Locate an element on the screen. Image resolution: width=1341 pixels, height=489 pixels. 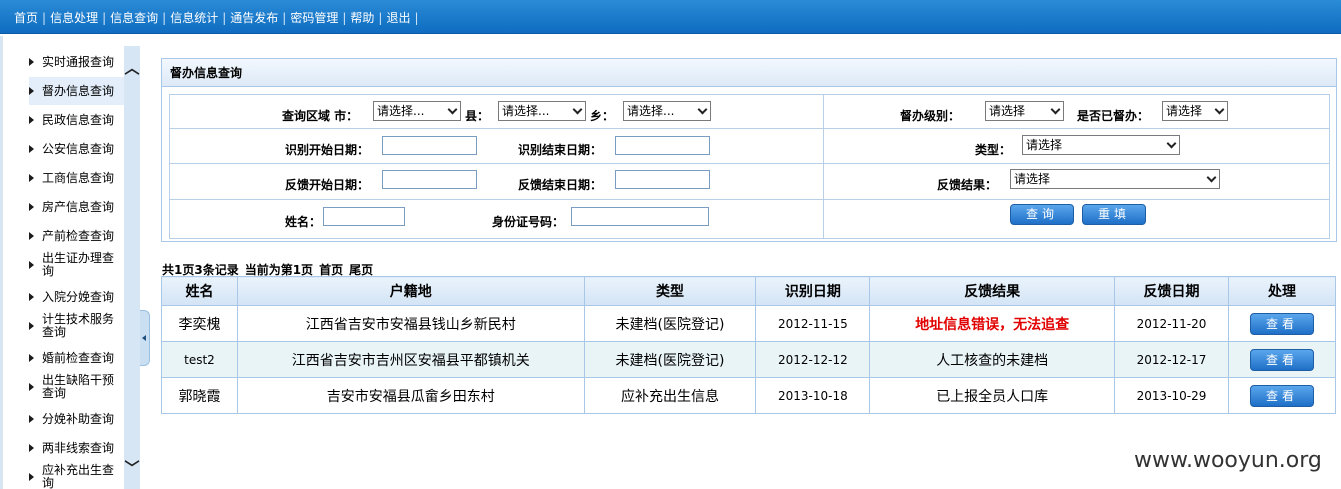
sidebar-item-realtime: 实时通报查询 is located at coordinates (77, 62).